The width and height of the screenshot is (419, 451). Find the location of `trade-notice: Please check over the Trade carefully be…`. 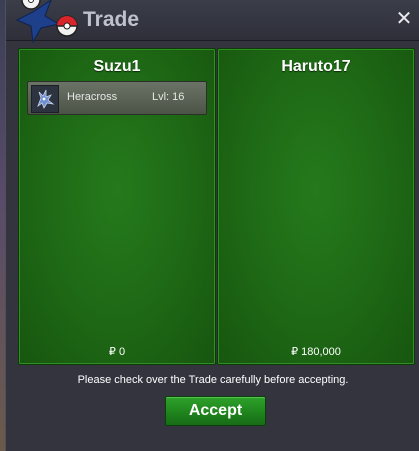

trade-notice: Please check over the Trade carefully be… is located at coordinates (213, 380).